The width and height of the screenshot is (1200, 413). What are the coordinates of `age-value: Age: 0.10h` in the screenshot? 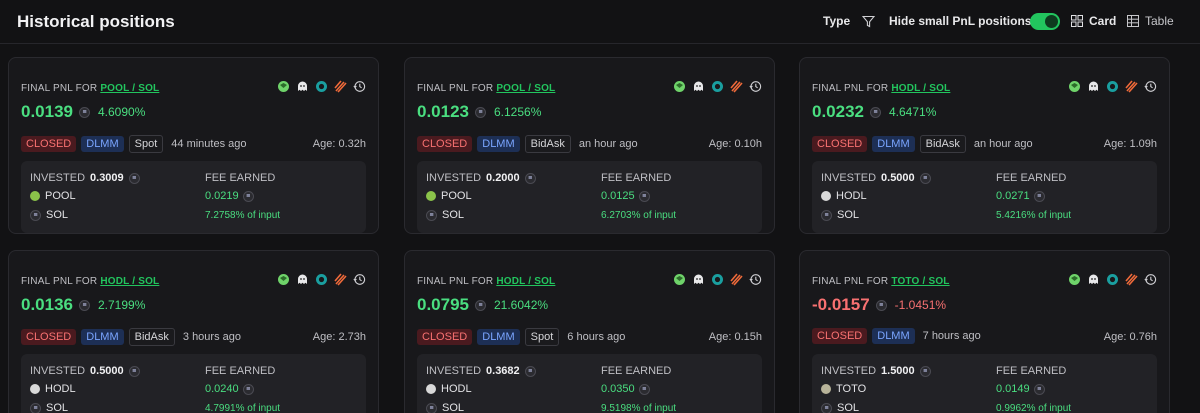 It's located at (735, 144).